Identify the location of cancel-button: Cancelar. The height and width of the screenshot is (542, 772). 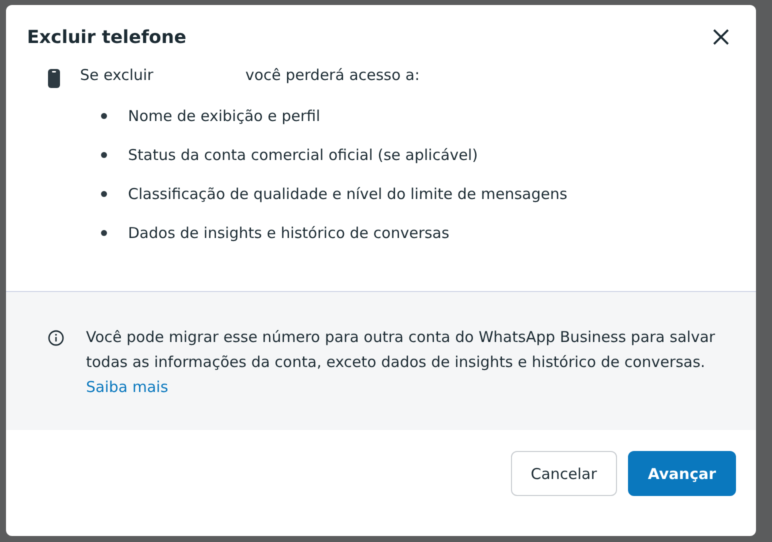
(563, 473).